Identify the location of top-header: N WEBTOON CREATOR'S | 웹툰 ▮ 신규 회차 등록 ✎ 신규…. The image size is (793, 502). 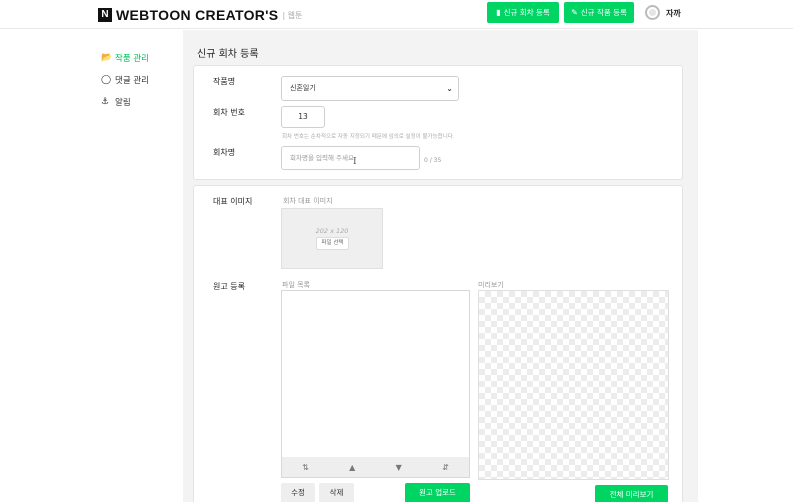
(396, 14).